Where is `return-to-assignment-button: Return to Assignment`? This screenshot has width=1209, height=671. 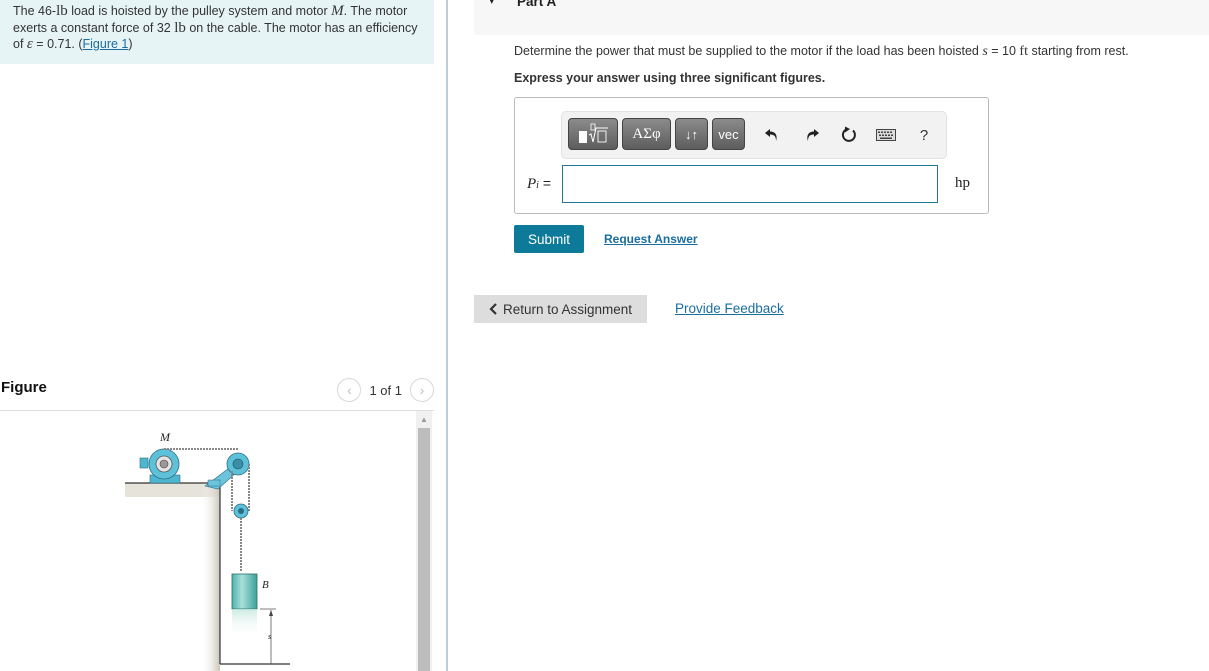 return-to-assignment-button: Return to Assignment is located at coordinates (560, 309).